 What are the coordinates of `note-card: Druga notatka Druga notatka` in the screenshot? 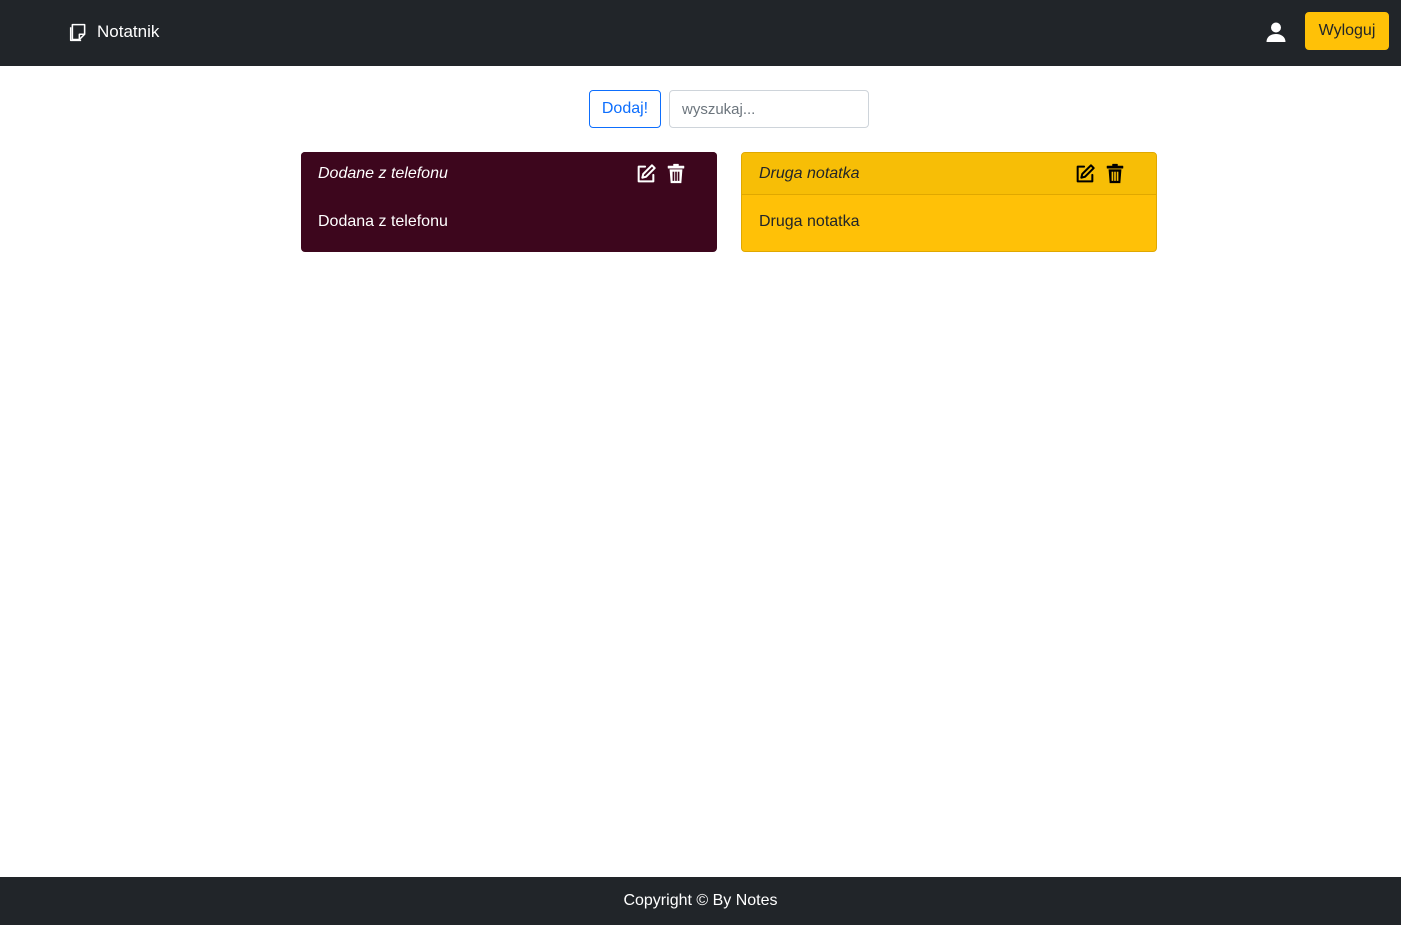 It's located at (949, 202).